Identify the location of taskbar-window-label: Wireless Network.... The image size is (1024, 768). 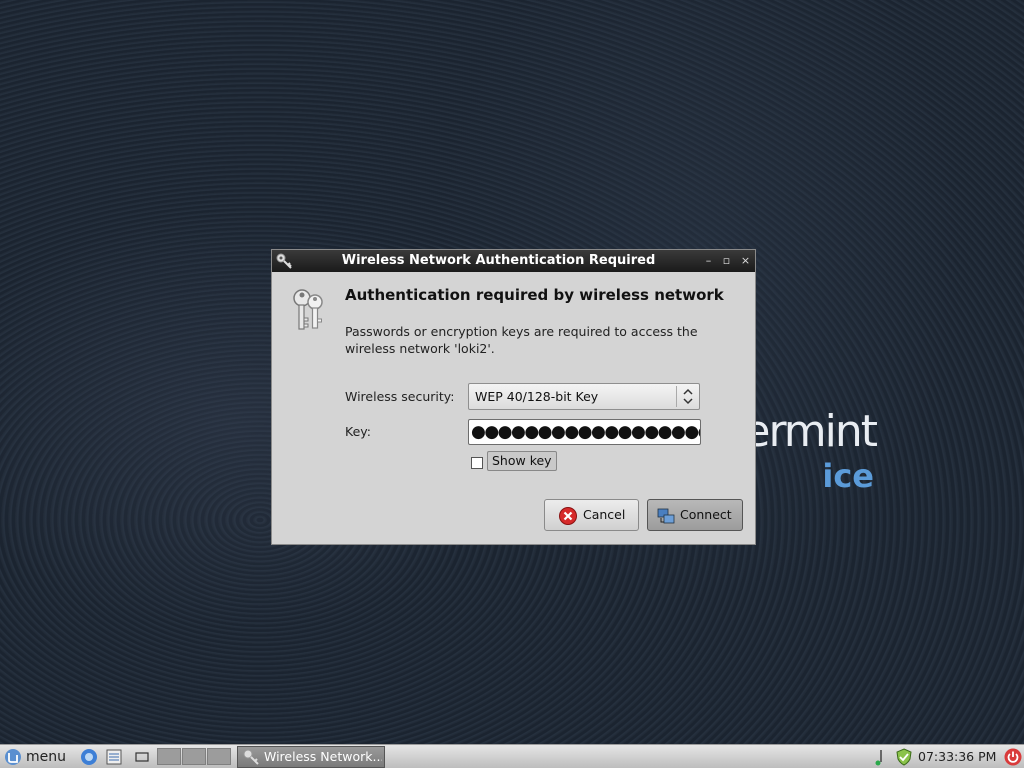
(323, 756).